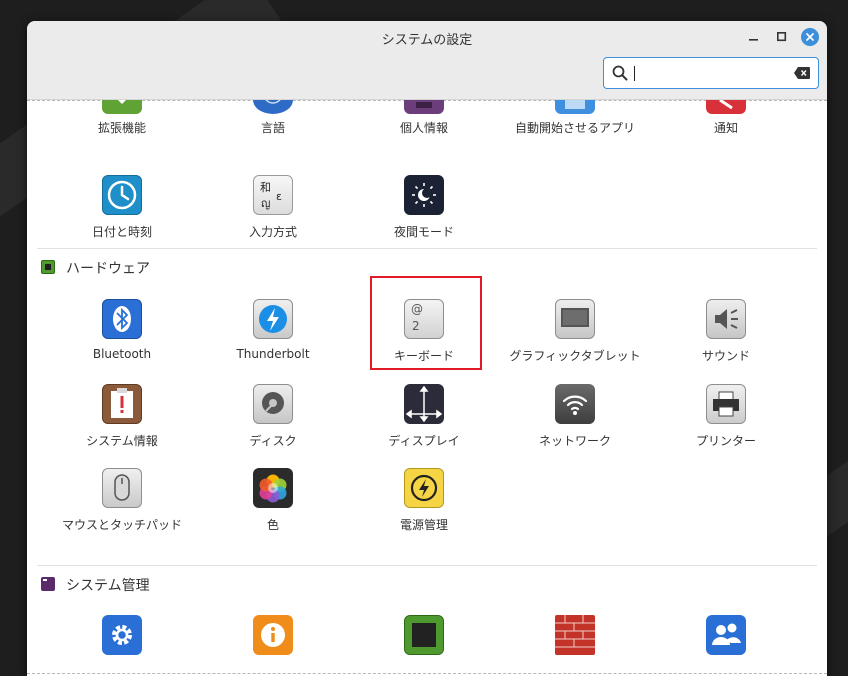 The image size is (848, 676). I want to click on settings-item-label: 個人情報, so click(423, 128).